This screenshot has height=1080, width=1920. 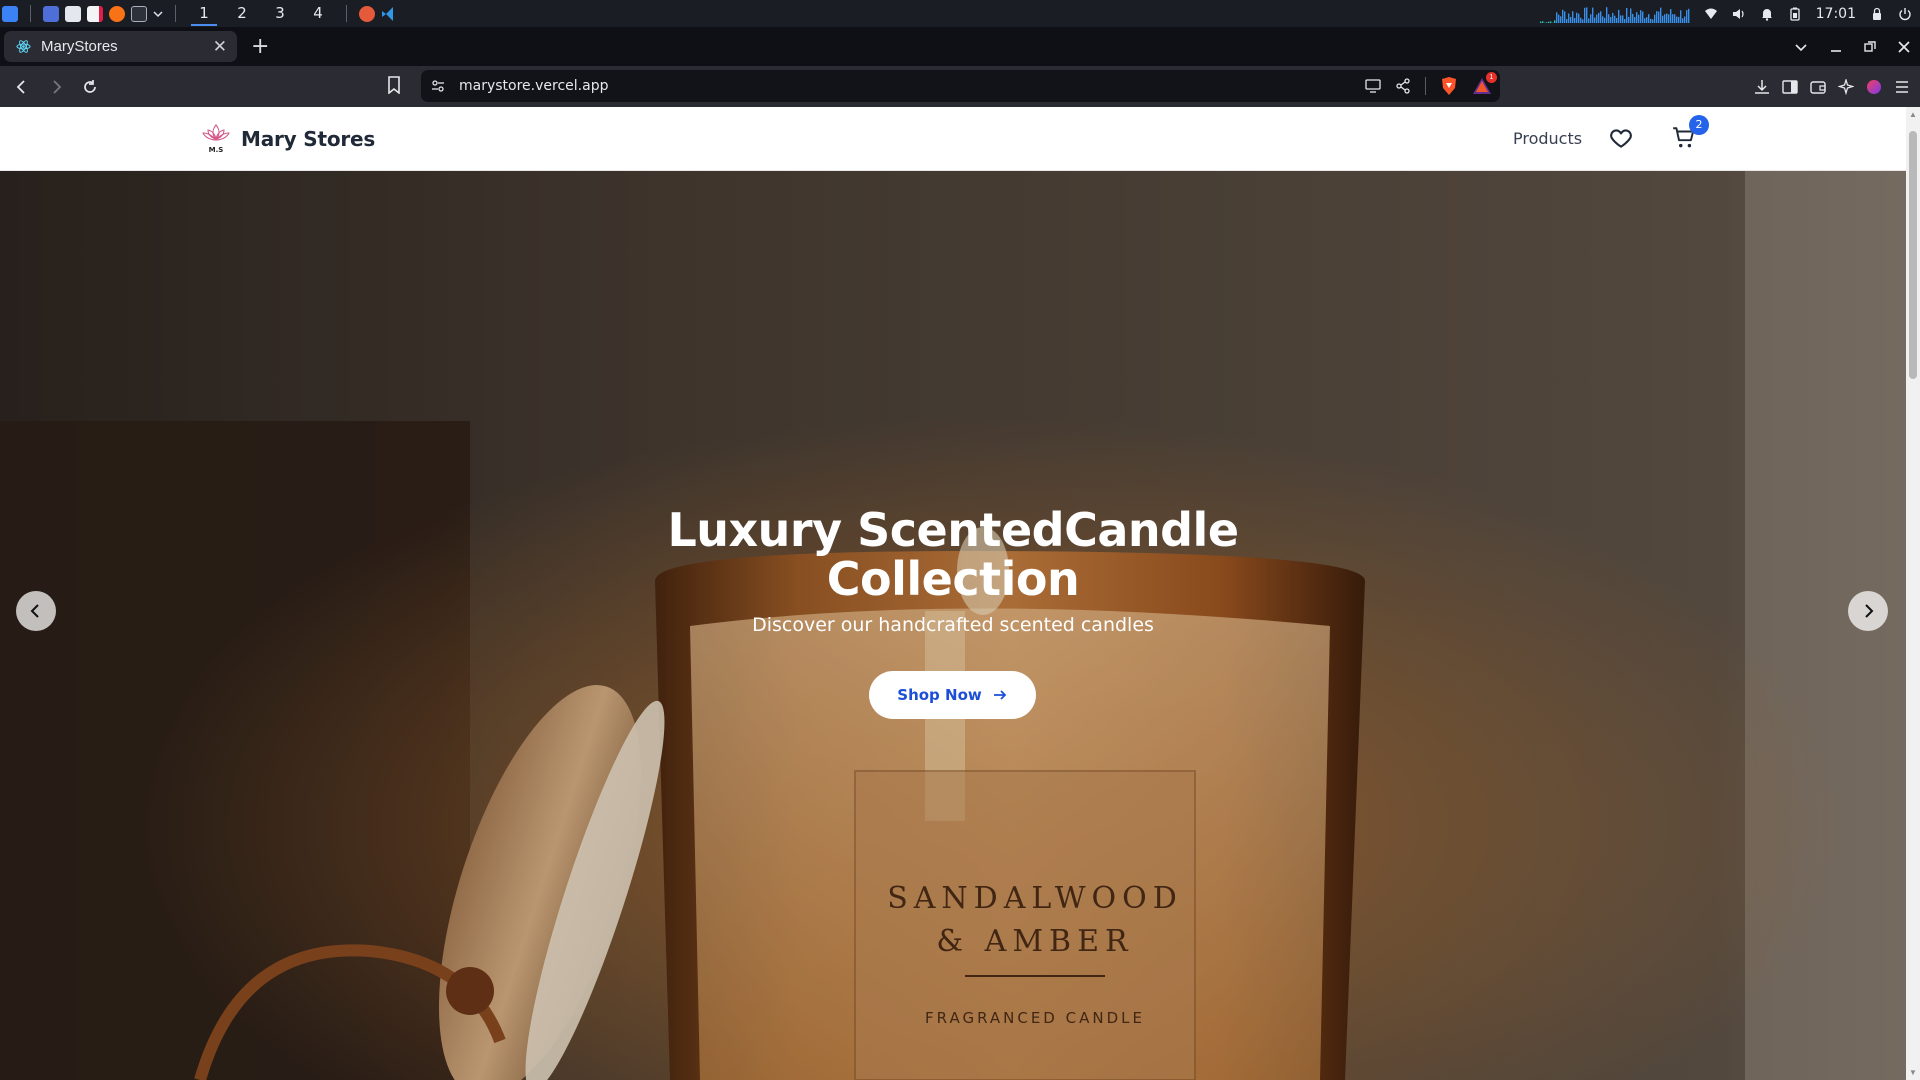 What do you see at coordinates (216, 138) in the screenshot?
I see `lotus-logo-icon: M.S` at bounding box center [216, 138].